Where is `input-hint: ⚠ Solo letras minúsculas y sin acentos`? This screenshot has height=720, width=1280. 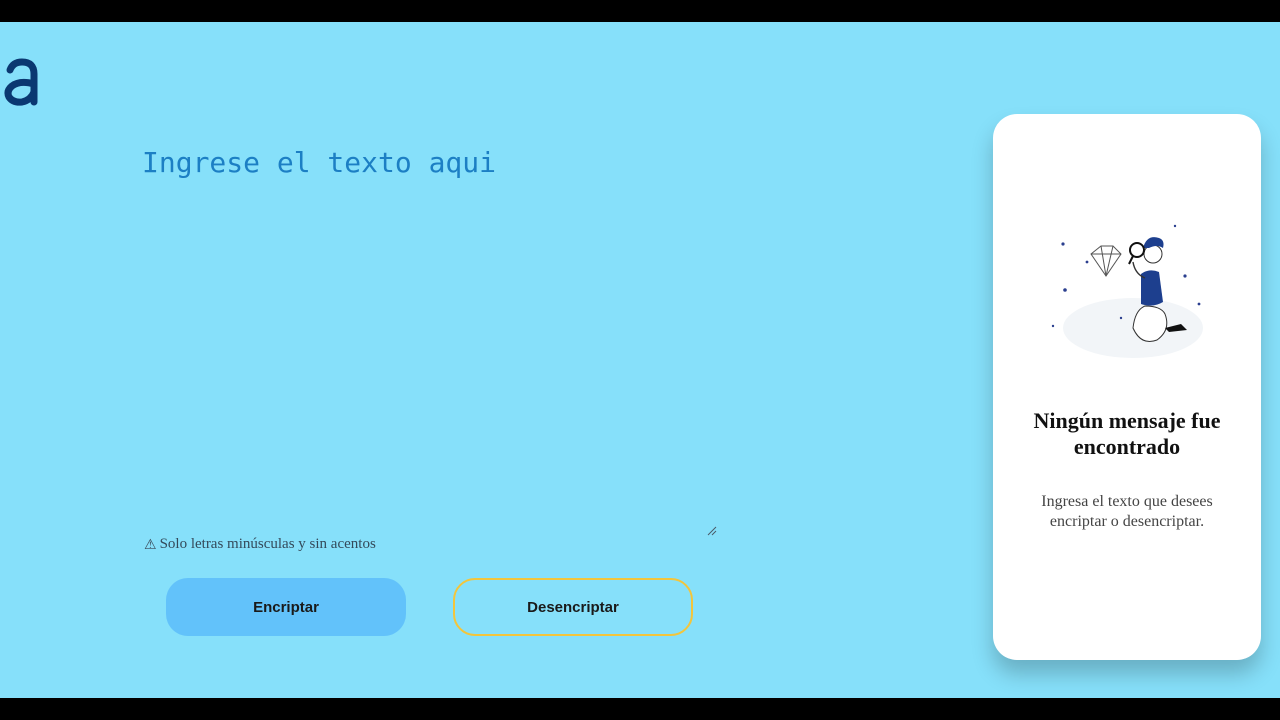
input-hint: ⚠ Solo letras minúsculas y sin acentos is located at coordinates (260, 544).